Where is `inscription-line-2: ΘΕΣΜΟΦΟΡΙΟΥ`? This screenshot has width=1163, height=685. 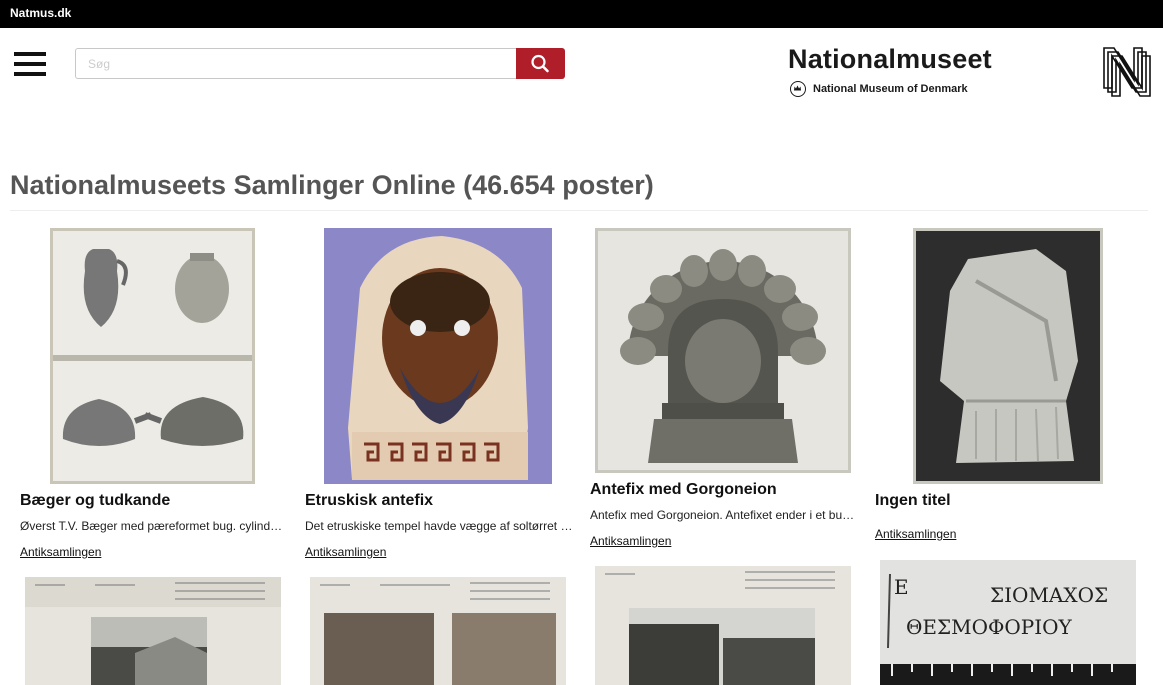
inscription-line-2: ΘΕΣΜΟΦΟΡΙΟΥ is located at coordinates (989, 627).